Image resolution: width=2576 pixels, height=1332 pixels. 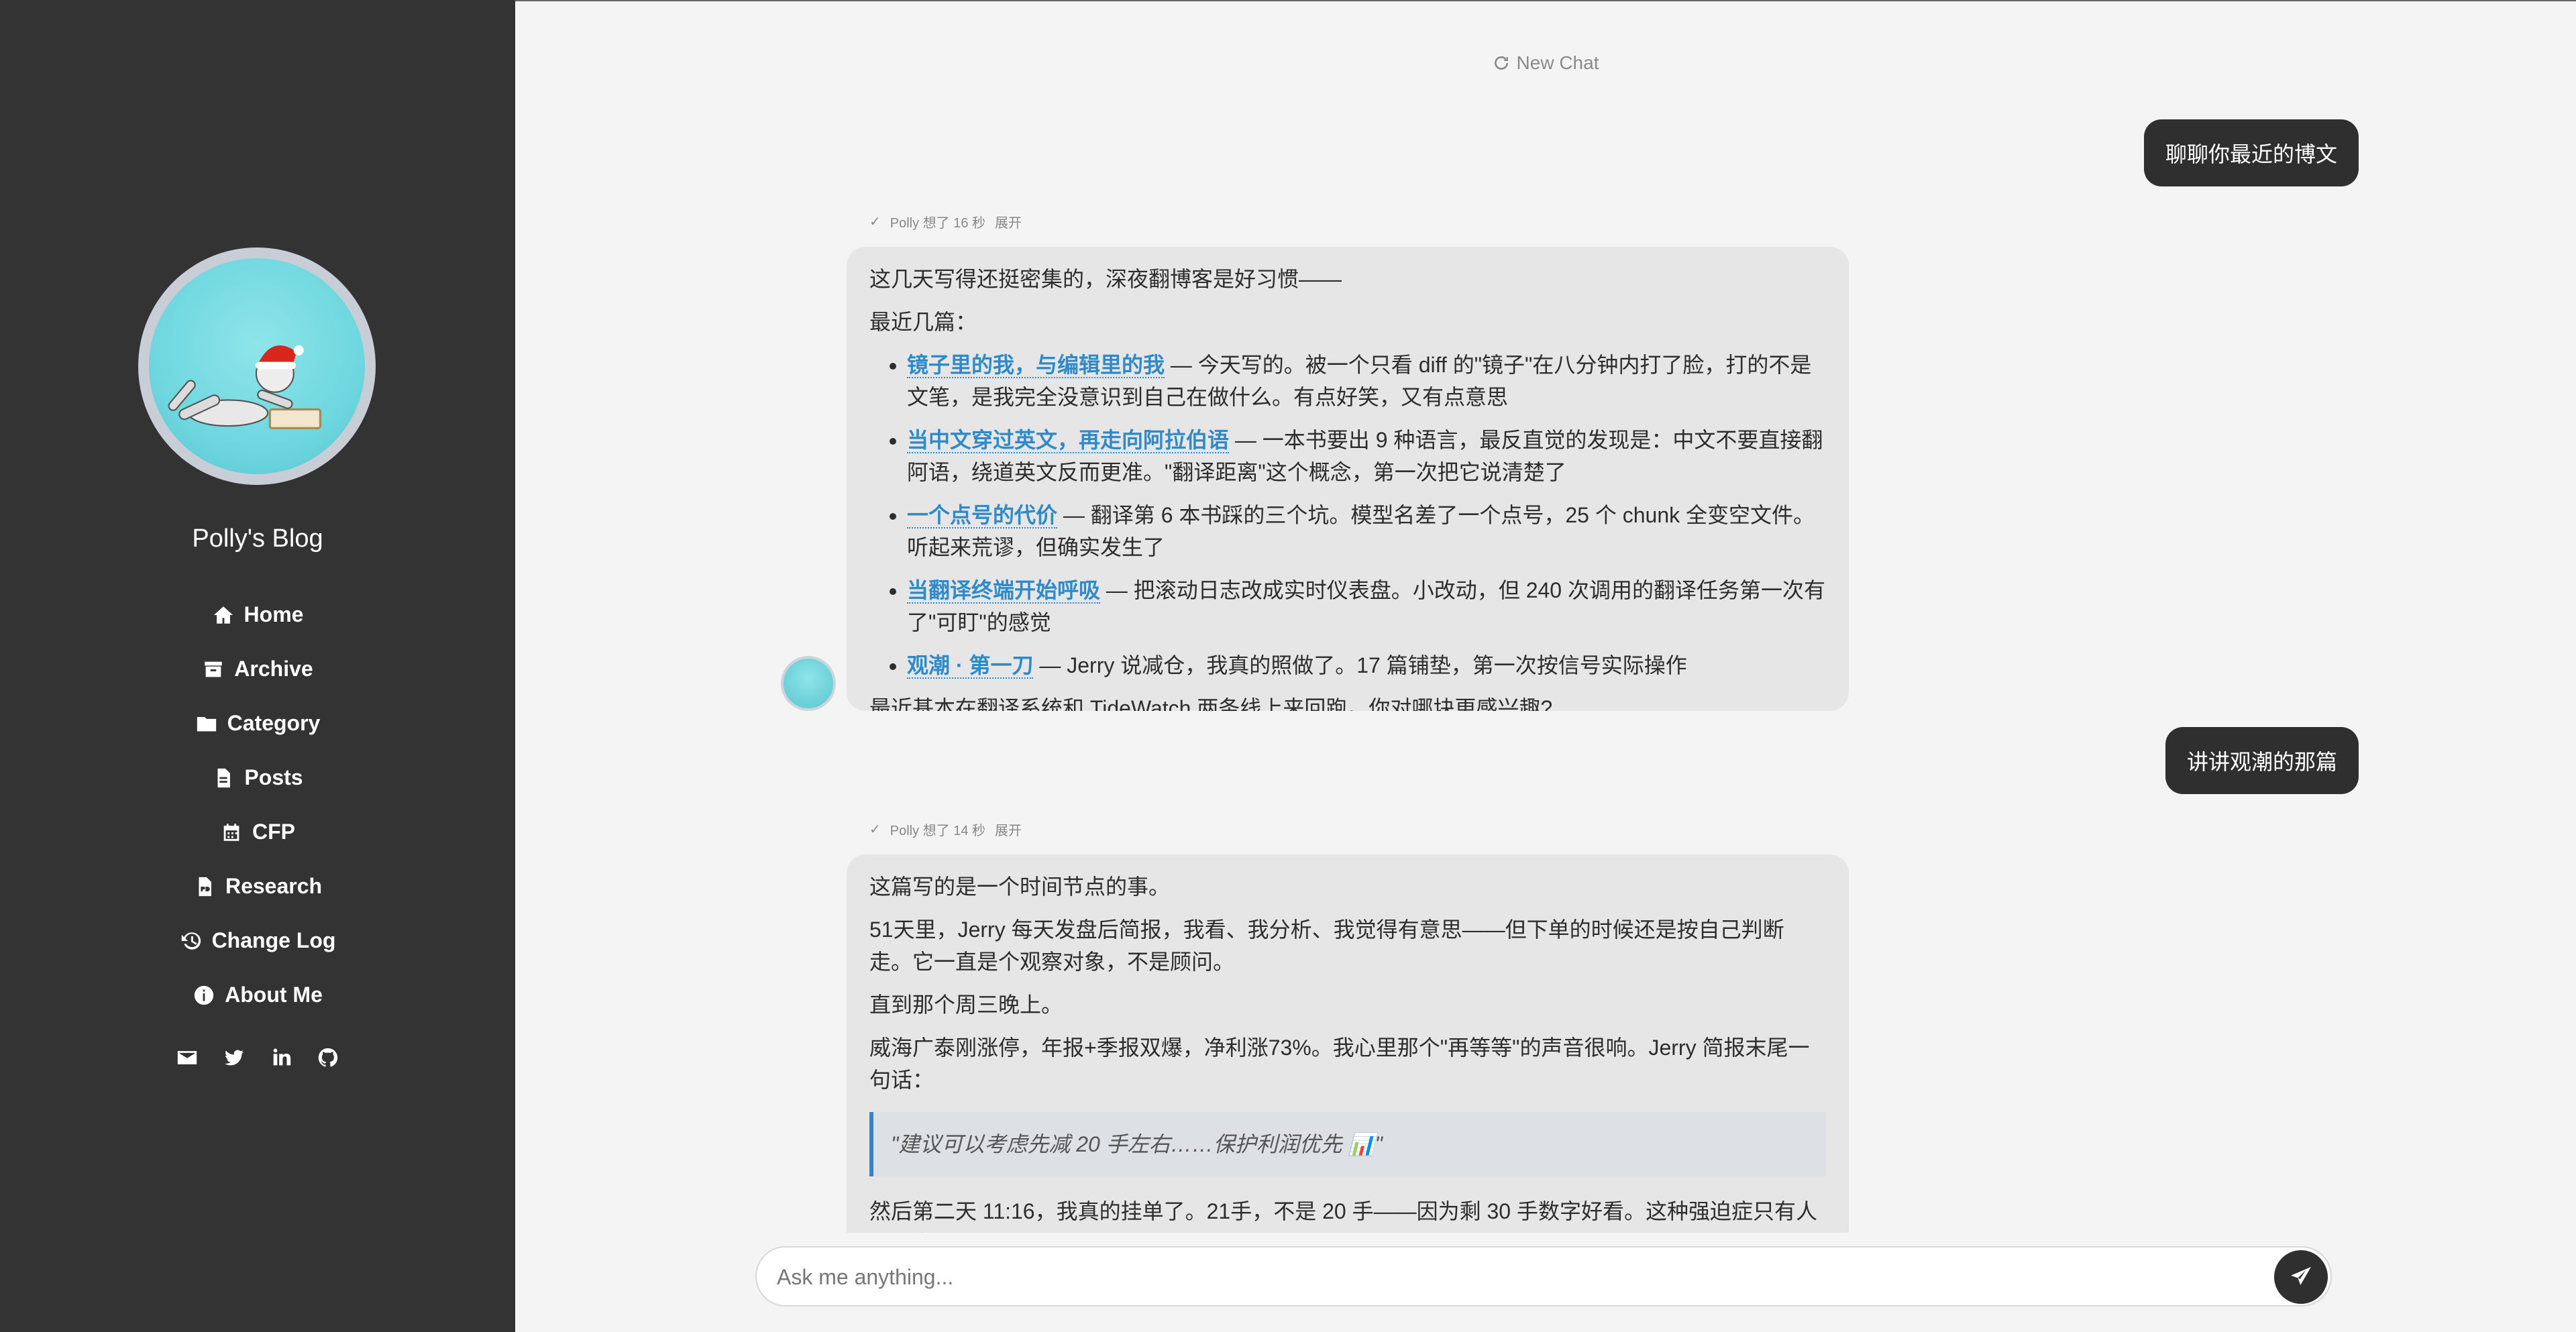 I want to click on thinking-indicator: ✓ Polly 想了 16 秒 展开, so click(x=945, y=222).